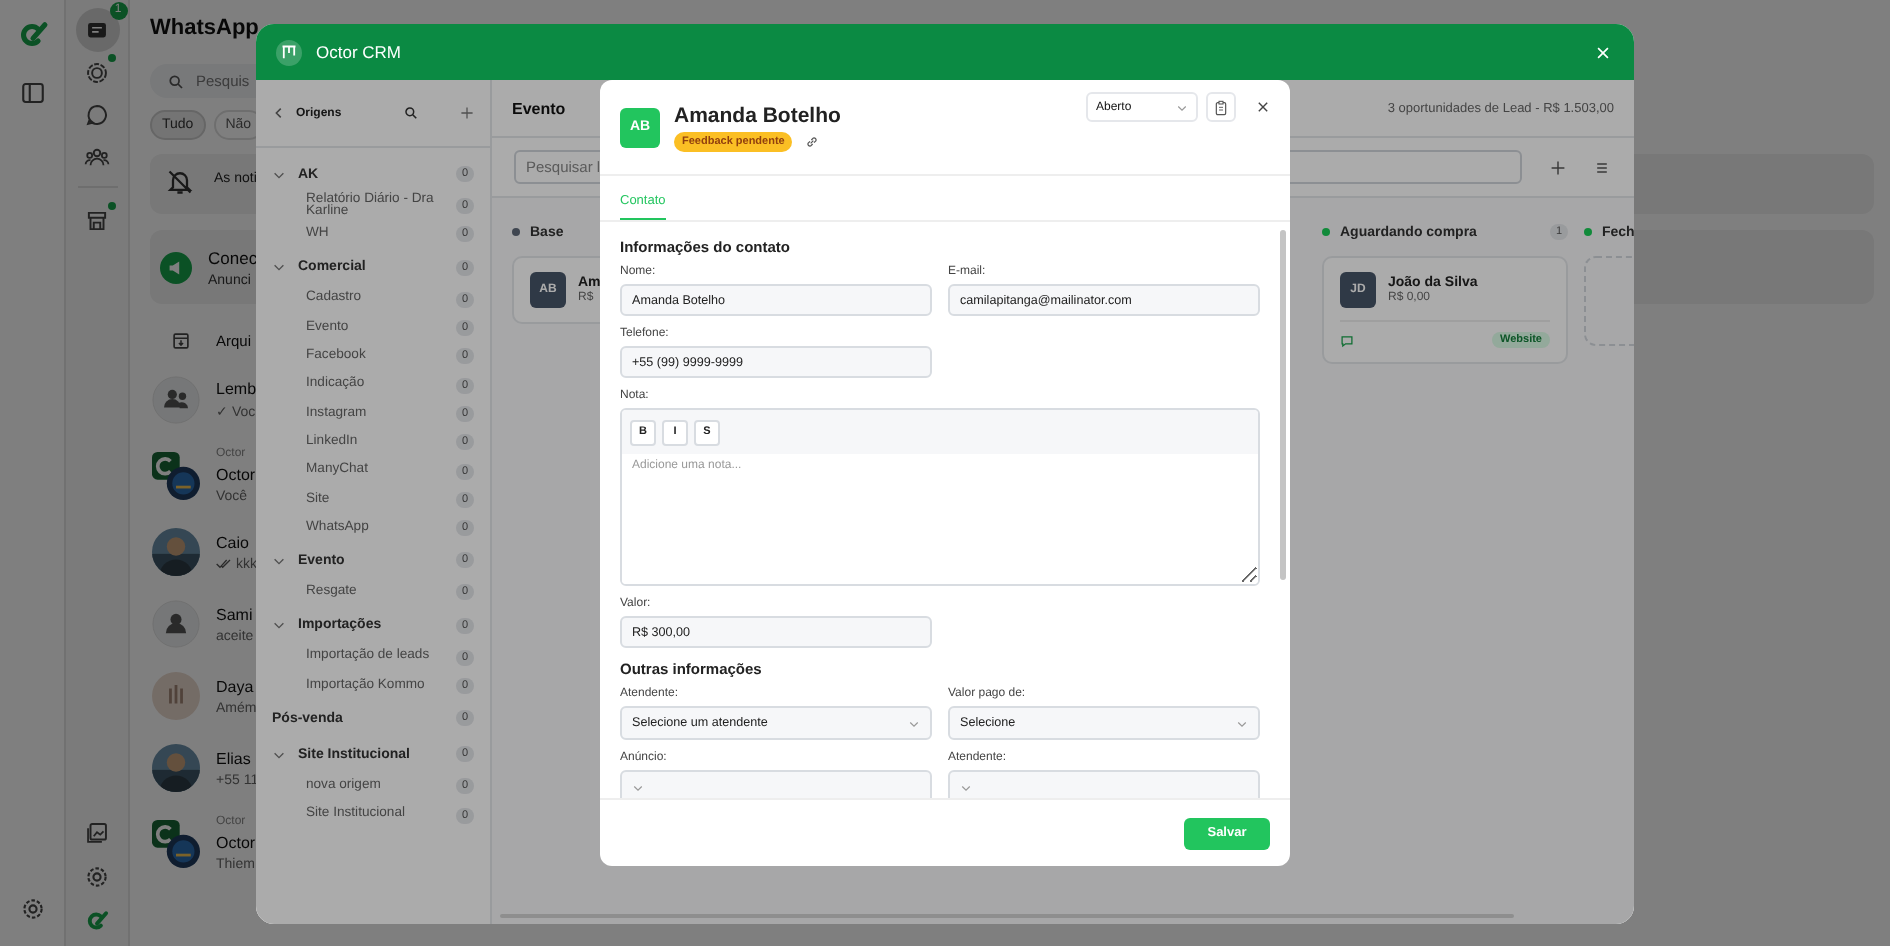 This screenshot has height=946, width=1890. What do you see at coordinates (205, 30) in the screenshot?
I see `app-title: WhatsApp` at bounding box center [205, 30].